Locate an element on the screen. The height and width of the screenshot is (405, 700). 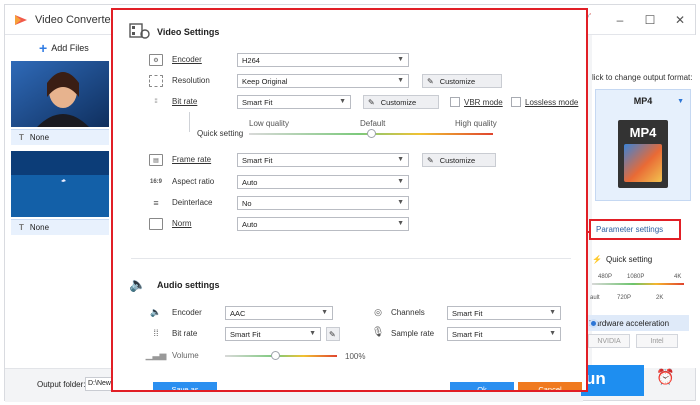
quick-setting-label: Quick setting is located at coordinates (220, 133).